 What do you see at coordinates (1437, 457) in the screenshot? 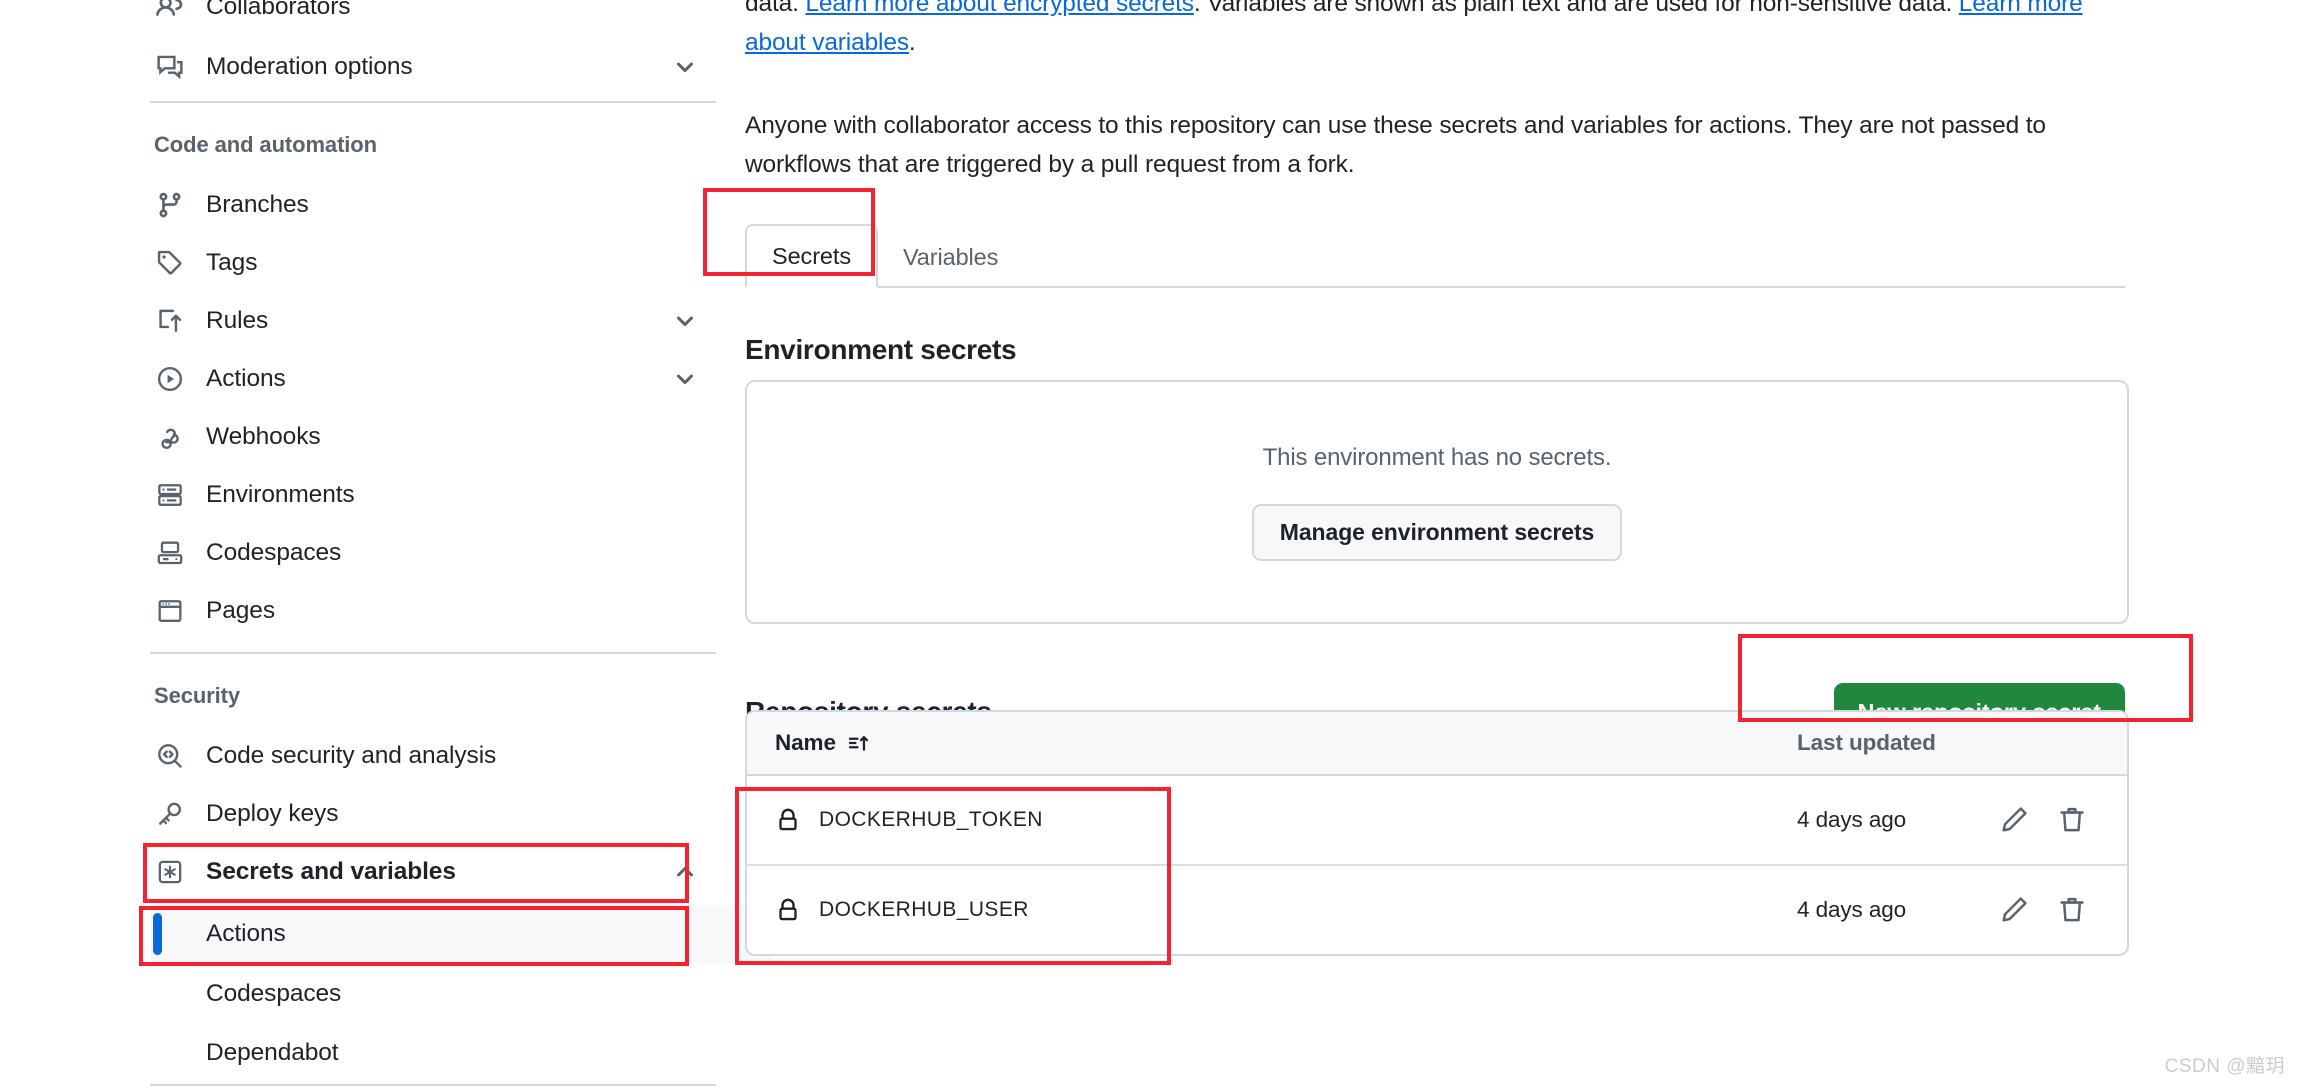
I see `environment-secrets-empty-message: This environment has no secrets.` at bounding box center [1437, 457].